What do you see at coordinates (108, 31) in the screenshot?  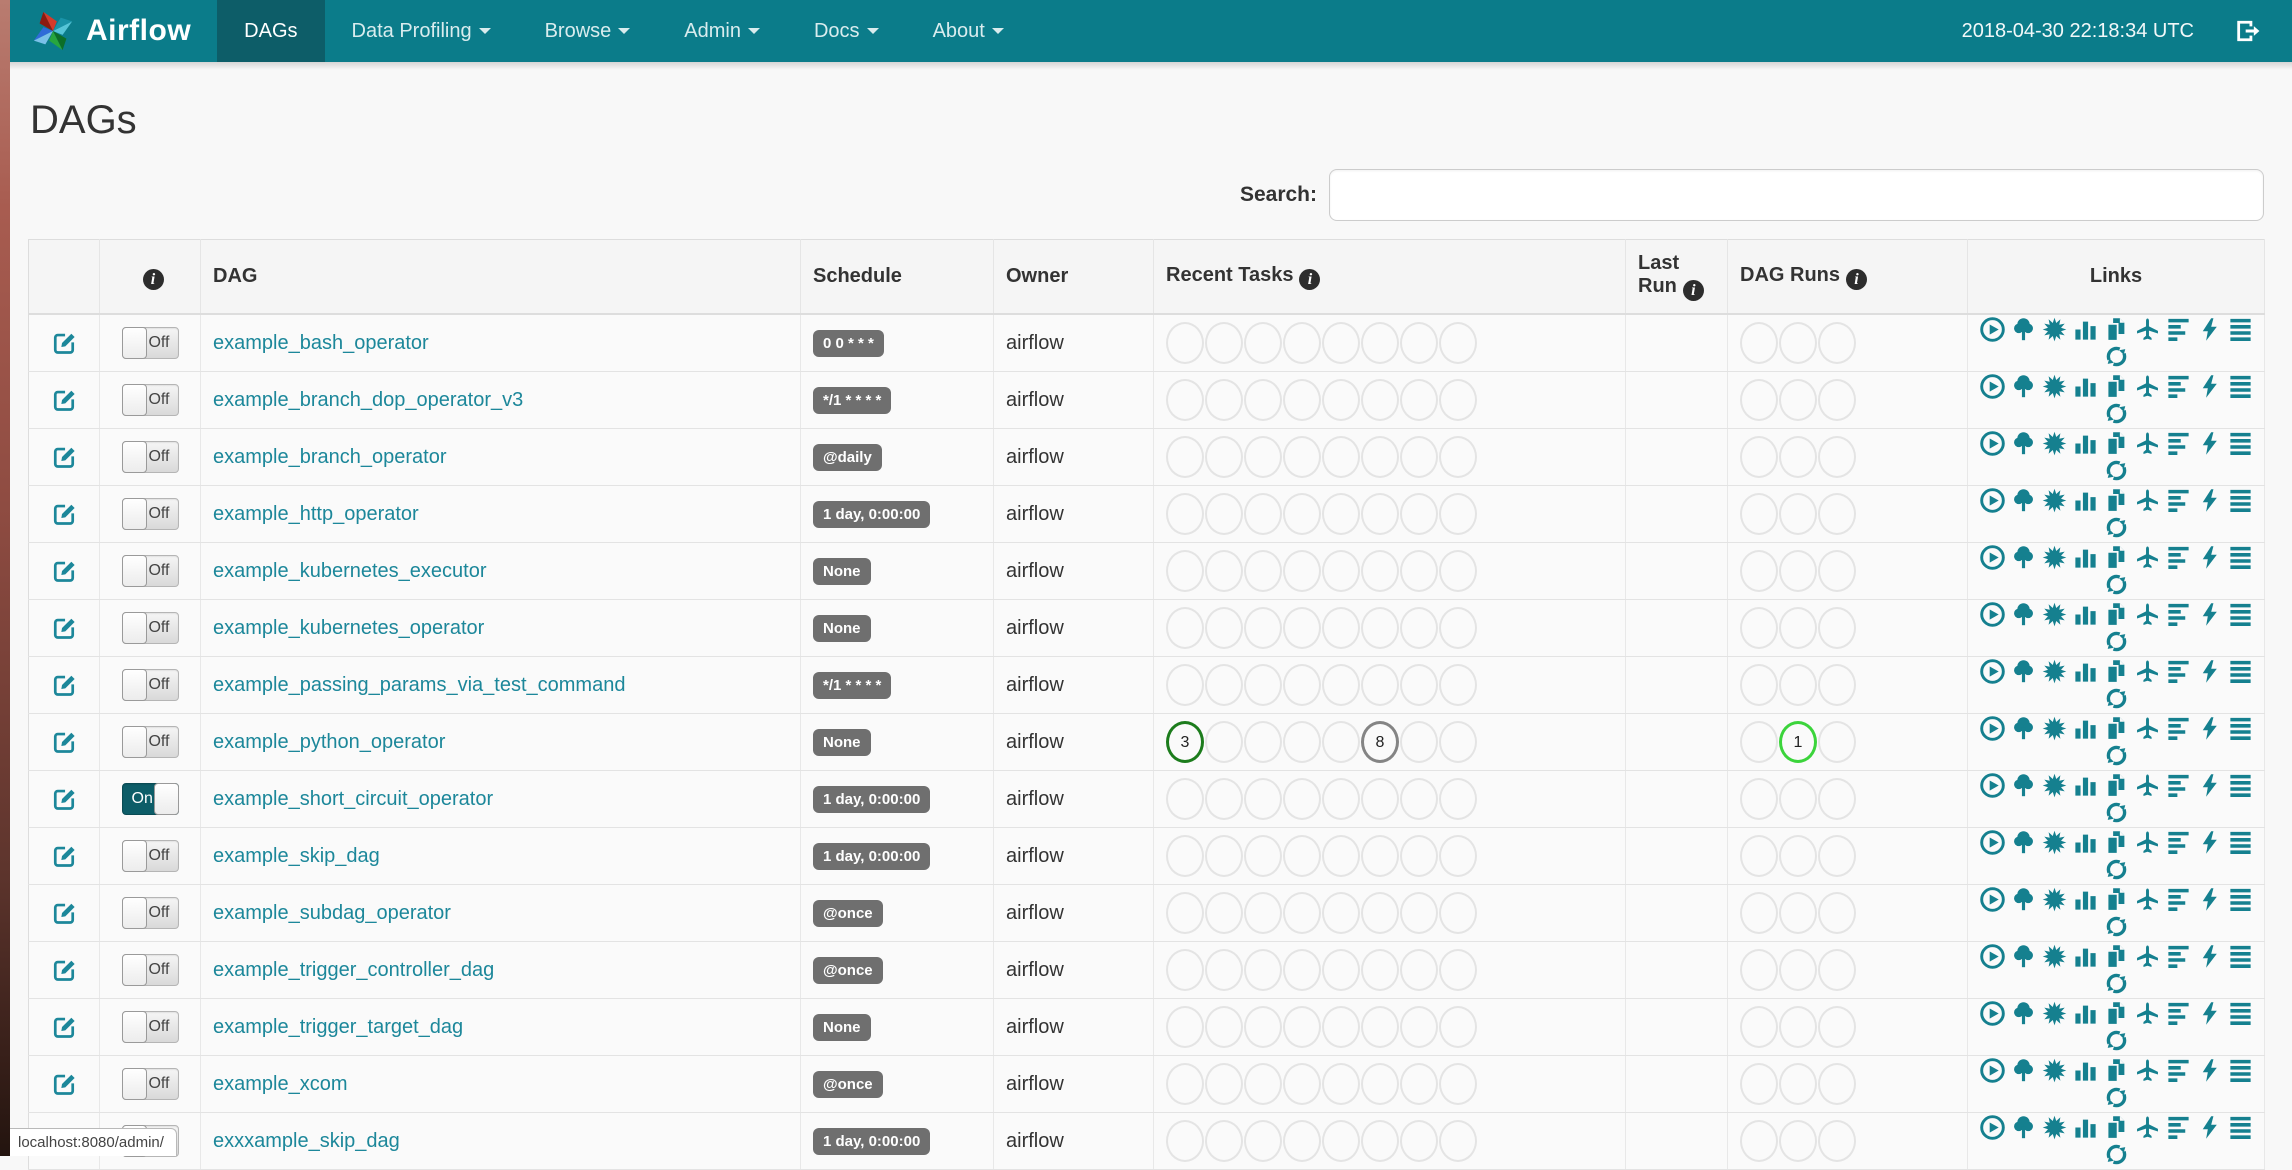 I see `airflow-brand: Airflow` at bounding box center [108, 31].